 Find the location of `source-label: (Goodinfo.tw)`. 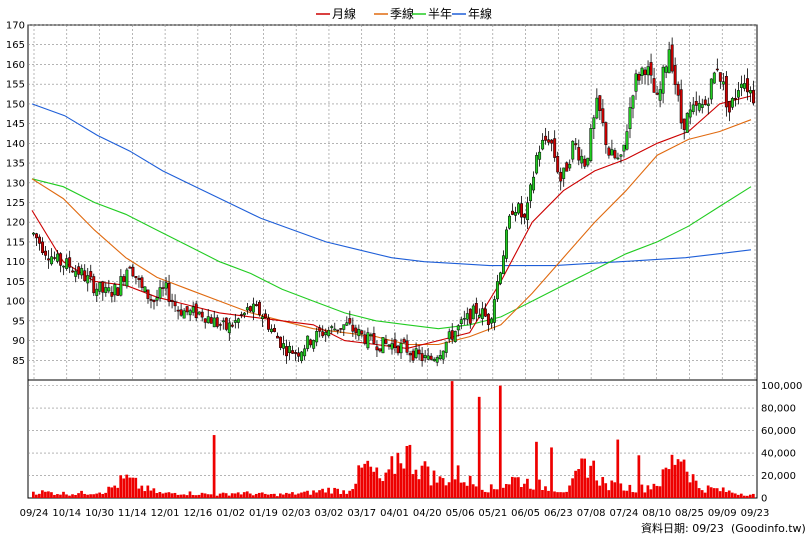

source-label: (Goodinfo.tw) is located at coordinates (768, 528).